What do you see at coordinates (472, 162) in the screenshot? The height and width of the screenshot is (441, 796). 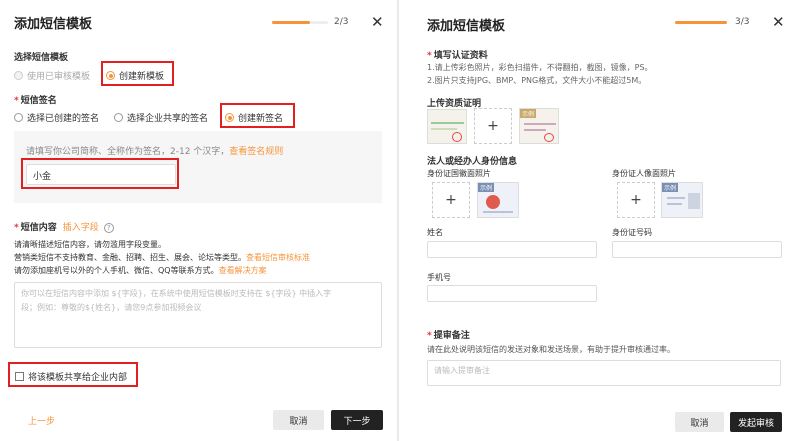 I see `id-info-label: 法人或经办人身份信息` at bounding box center [472, 162].